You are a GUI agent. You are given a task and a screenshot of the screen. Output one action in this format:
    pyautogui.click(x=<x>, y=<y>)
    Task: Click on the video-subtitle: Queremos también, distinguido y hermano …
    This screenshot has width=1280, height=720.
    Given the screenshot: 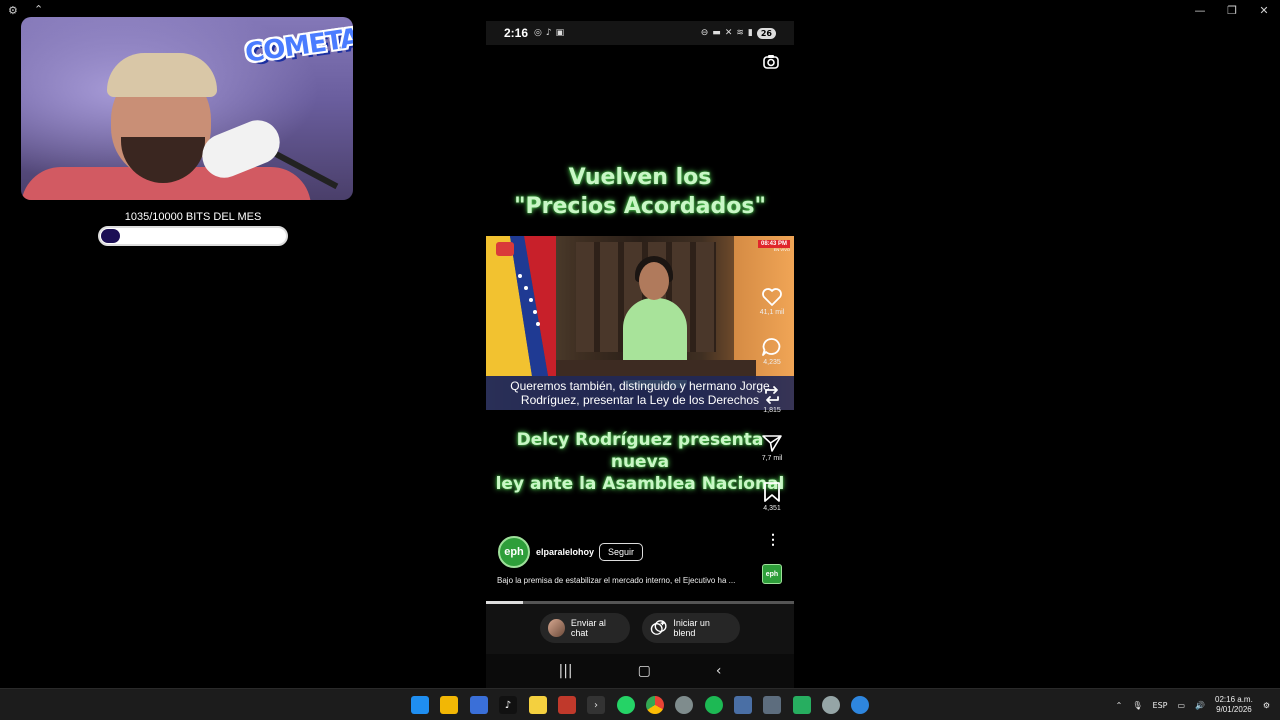 What is the action you would take?
    pyautogui.click(x=640, y=393)
    